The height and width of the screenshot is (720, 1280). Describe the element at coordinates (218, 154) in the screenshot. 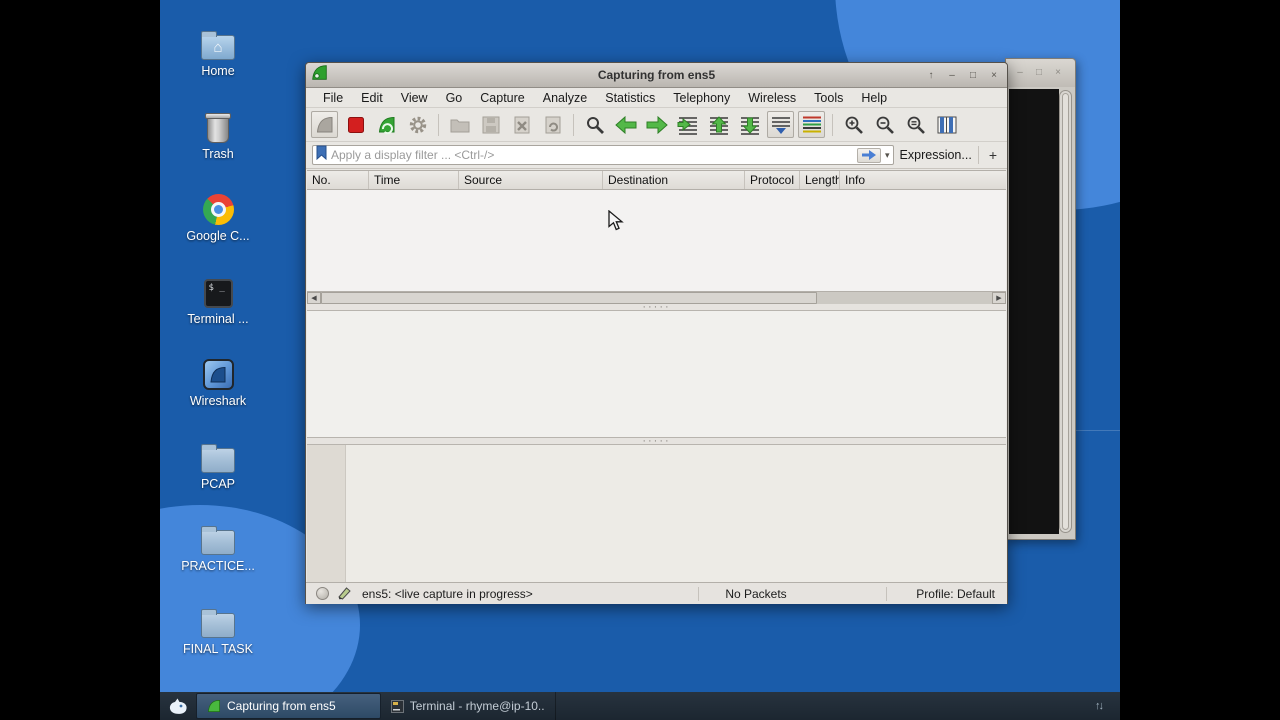

I see `desktop-icon-label: Trash` at that location.